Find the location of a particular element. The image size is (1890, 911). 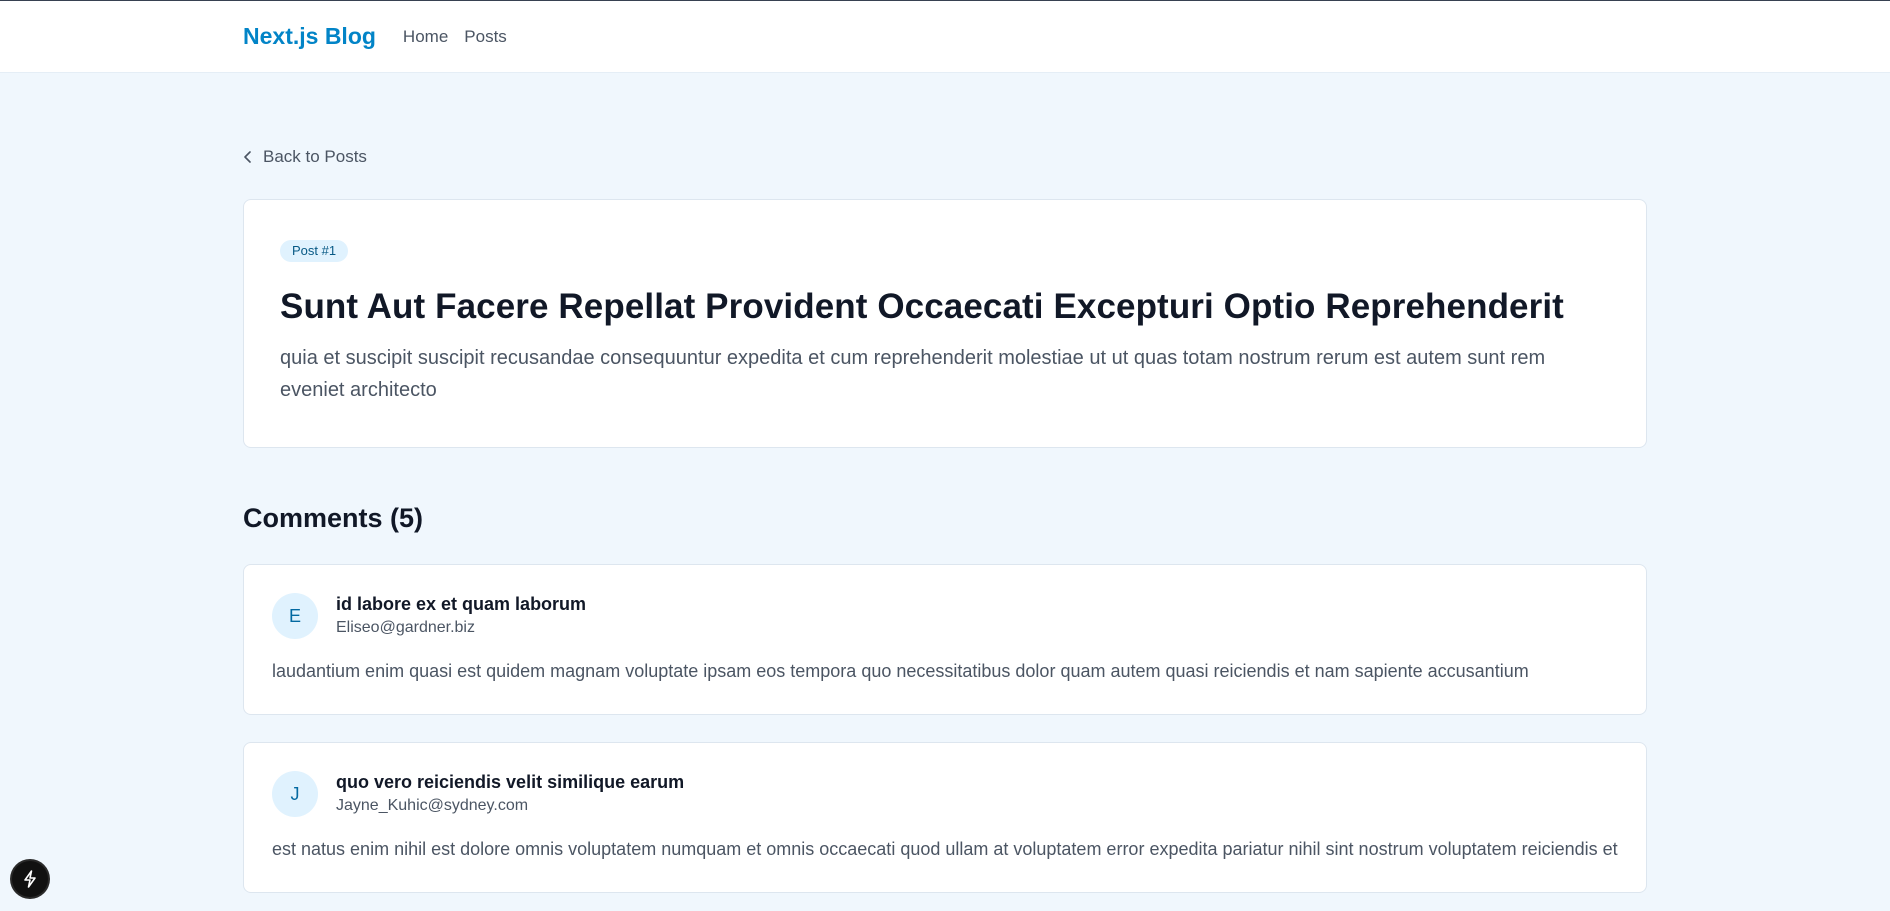

dev-tools-indicator-button is located at coordinates (30, 879).